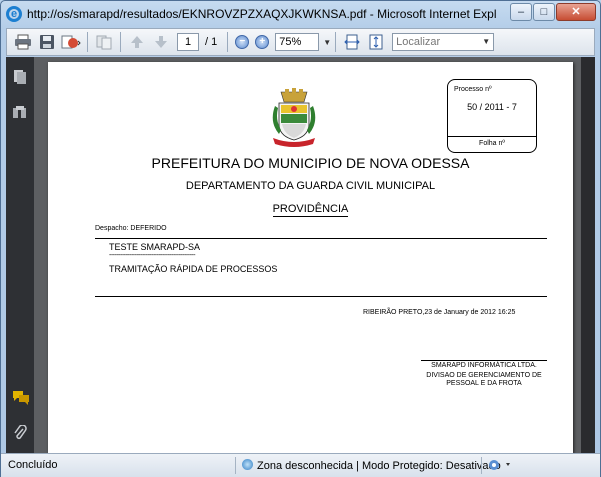 Image resolution: width=601 pixels, height=477 pixels. Describe the element at coordinates (247, 464) in the screenshot. I see `globe-icon` at that location.